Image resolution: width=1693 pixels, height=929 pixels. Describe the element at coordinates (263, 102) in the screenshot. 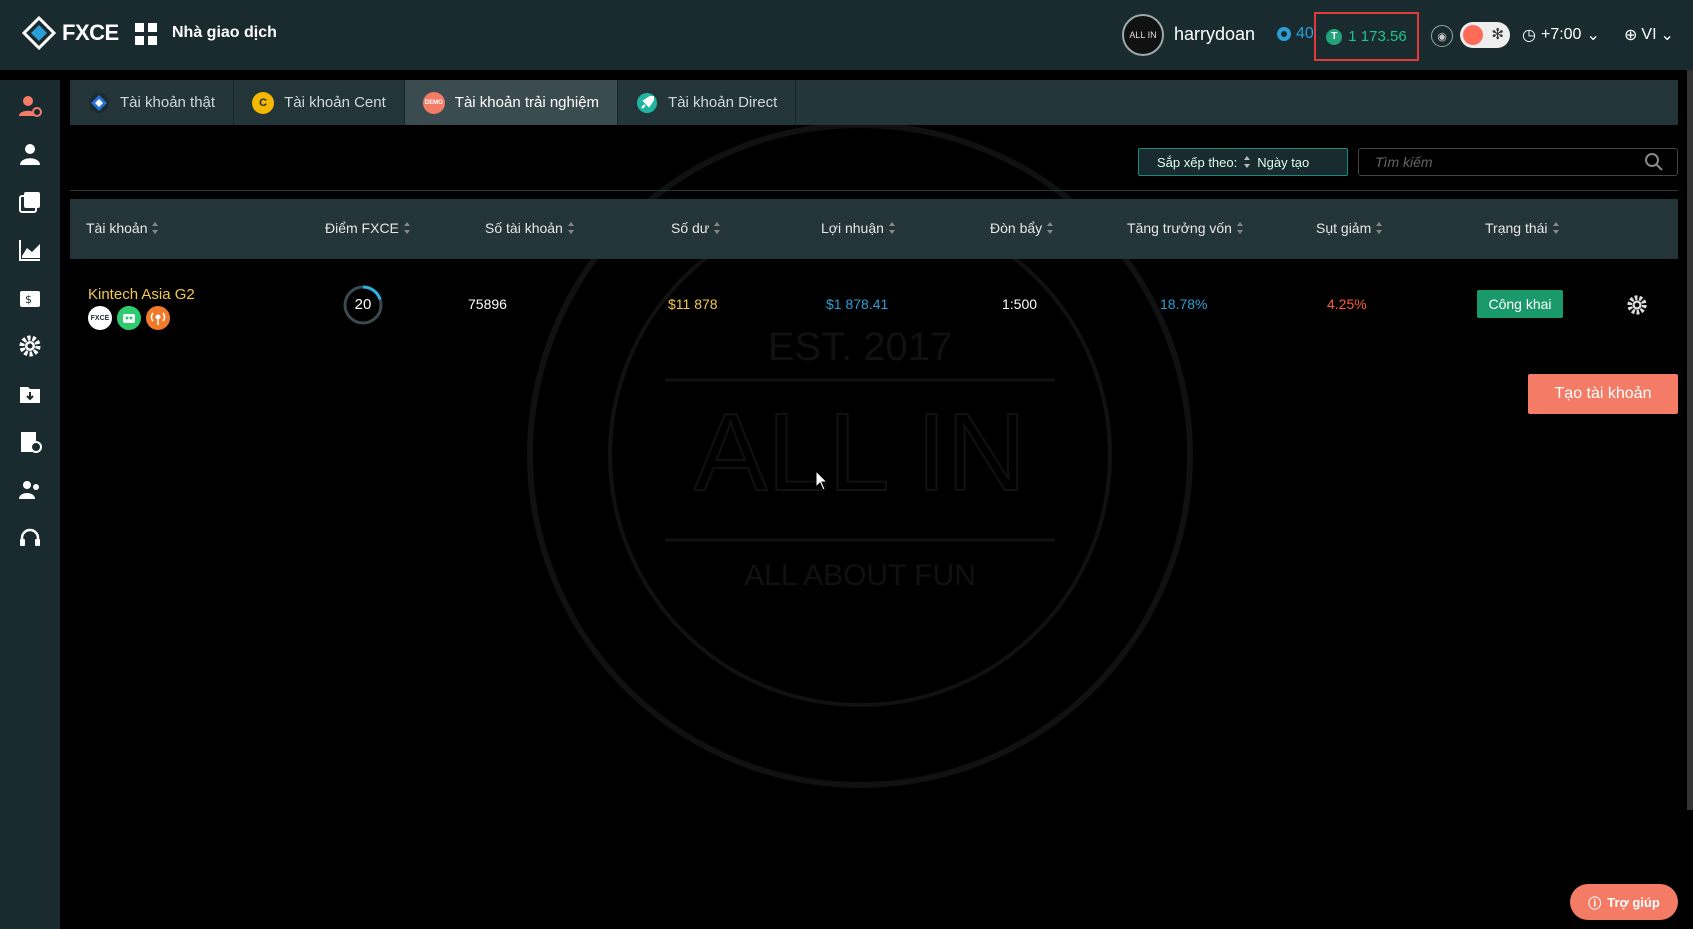

I see `cent-coin-icon: C` at that location.